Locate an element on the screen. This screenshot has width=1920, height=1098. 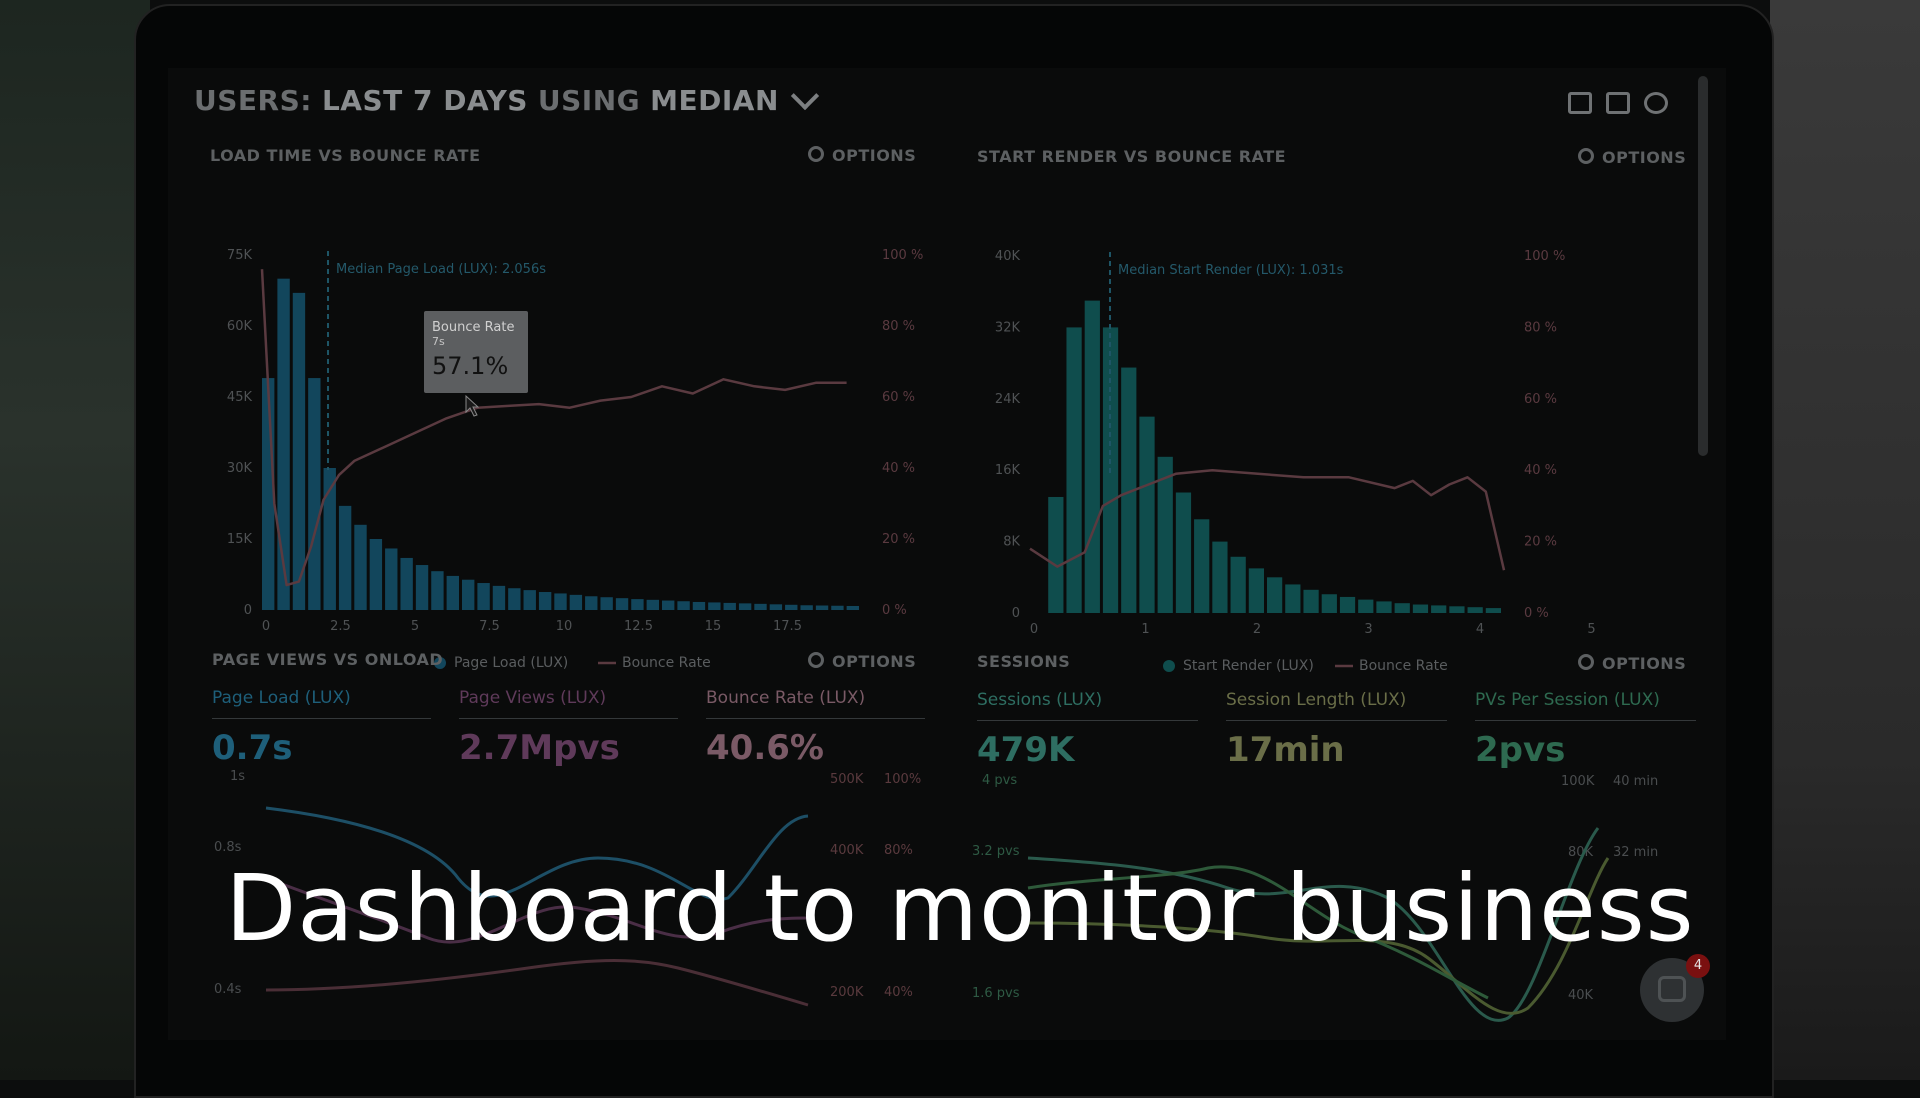
y-axis-tick-left: 40K is located at coordinates (1008, 256).